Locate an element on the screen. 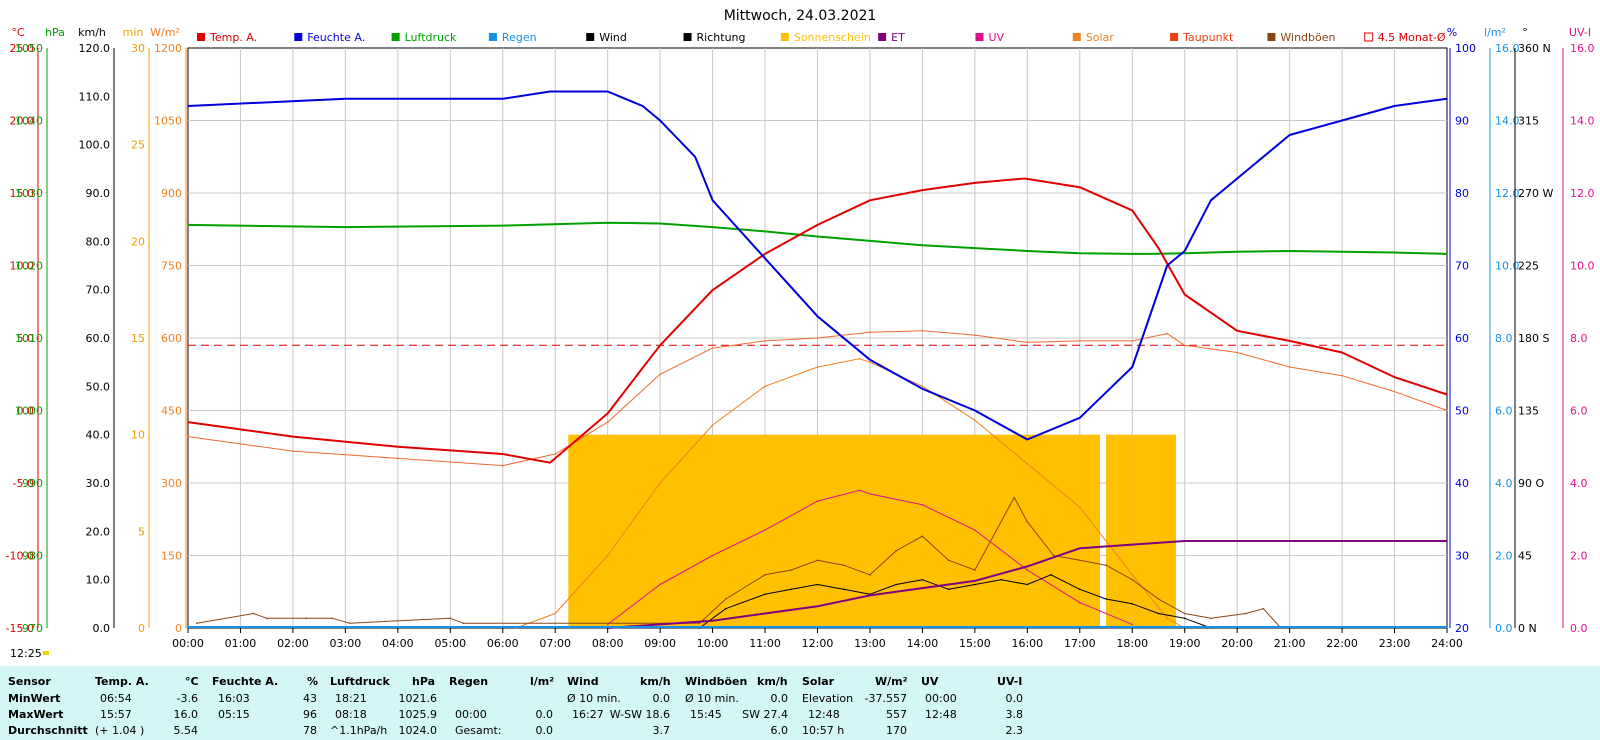  time-readout-marker is located at coordinates (46, 653).